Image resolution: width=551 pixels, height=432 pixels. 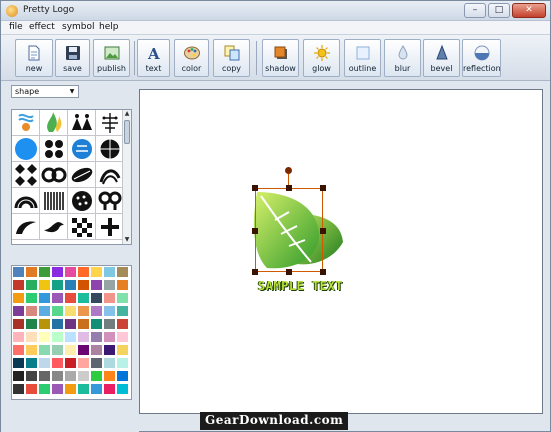 I want to click on text-button: A text, so click(x=153, y=58).